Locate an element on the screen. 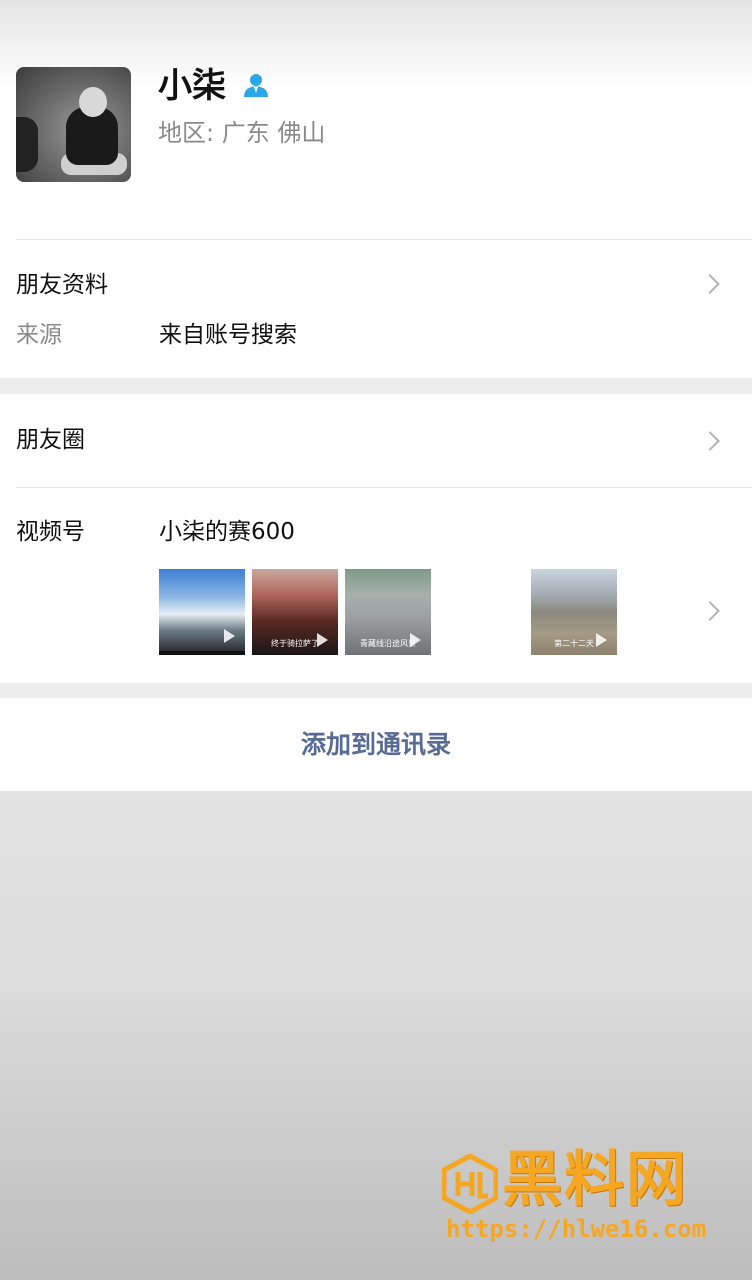  add-to-contacts-button: 添加到通讯录 is located at coordinates (376, 744).